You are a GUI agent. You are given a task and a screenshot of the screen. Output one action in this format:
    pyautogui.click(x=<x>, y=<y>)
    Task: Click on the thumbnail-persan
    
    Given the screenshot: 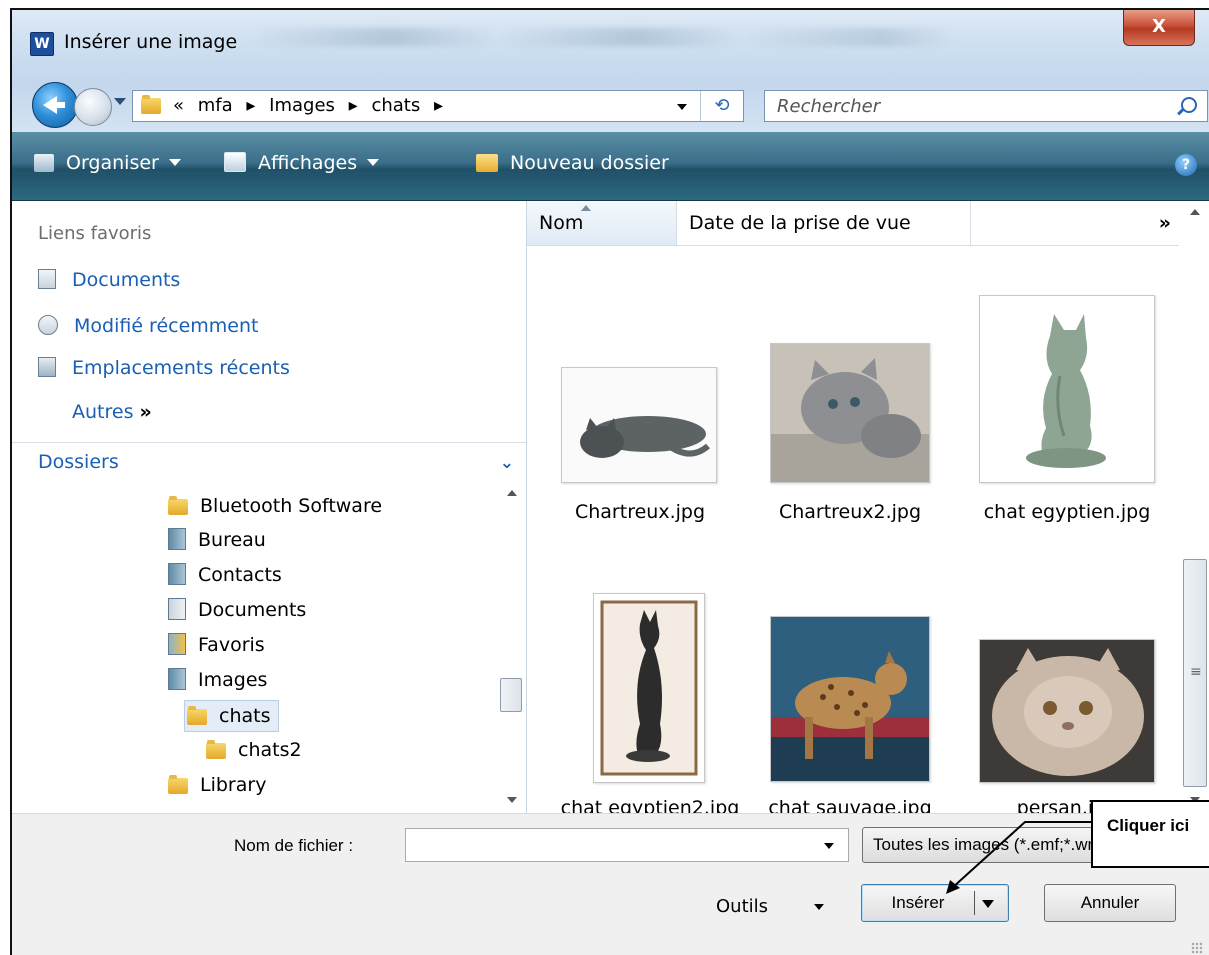 What is the action you would take?
    pyautogui.click(x=1067, y=711)
    